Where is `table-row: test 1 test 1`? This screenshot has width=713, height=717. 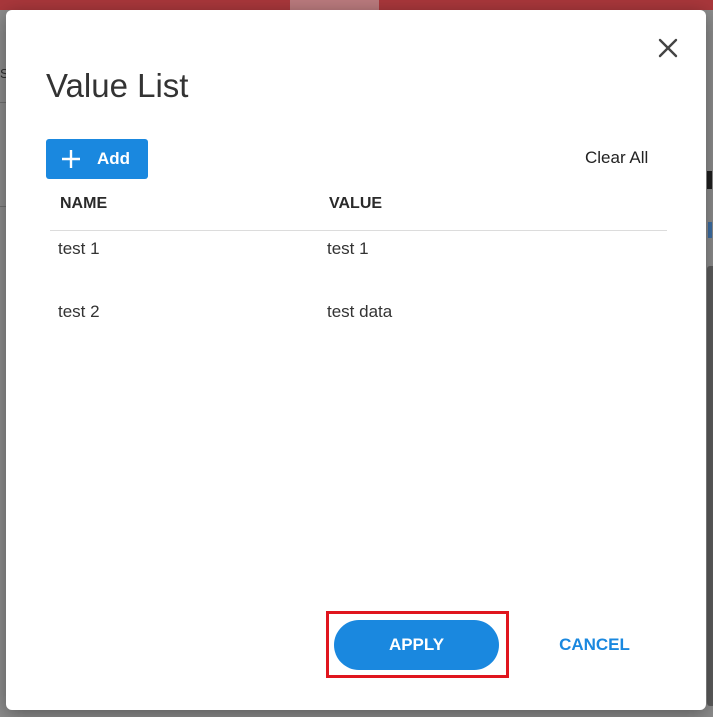 table-row: test 1 test 1 is located at coordinates (358, 262).